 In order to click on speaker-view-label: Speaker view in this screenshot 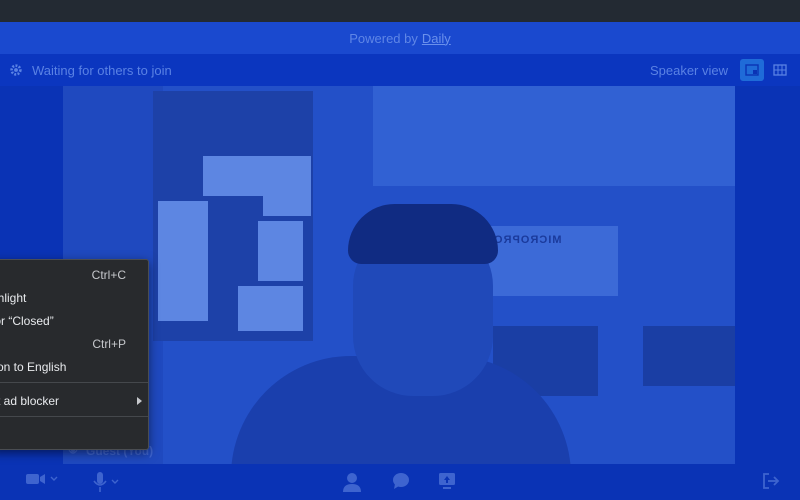, I will do `click(688, 70)`.